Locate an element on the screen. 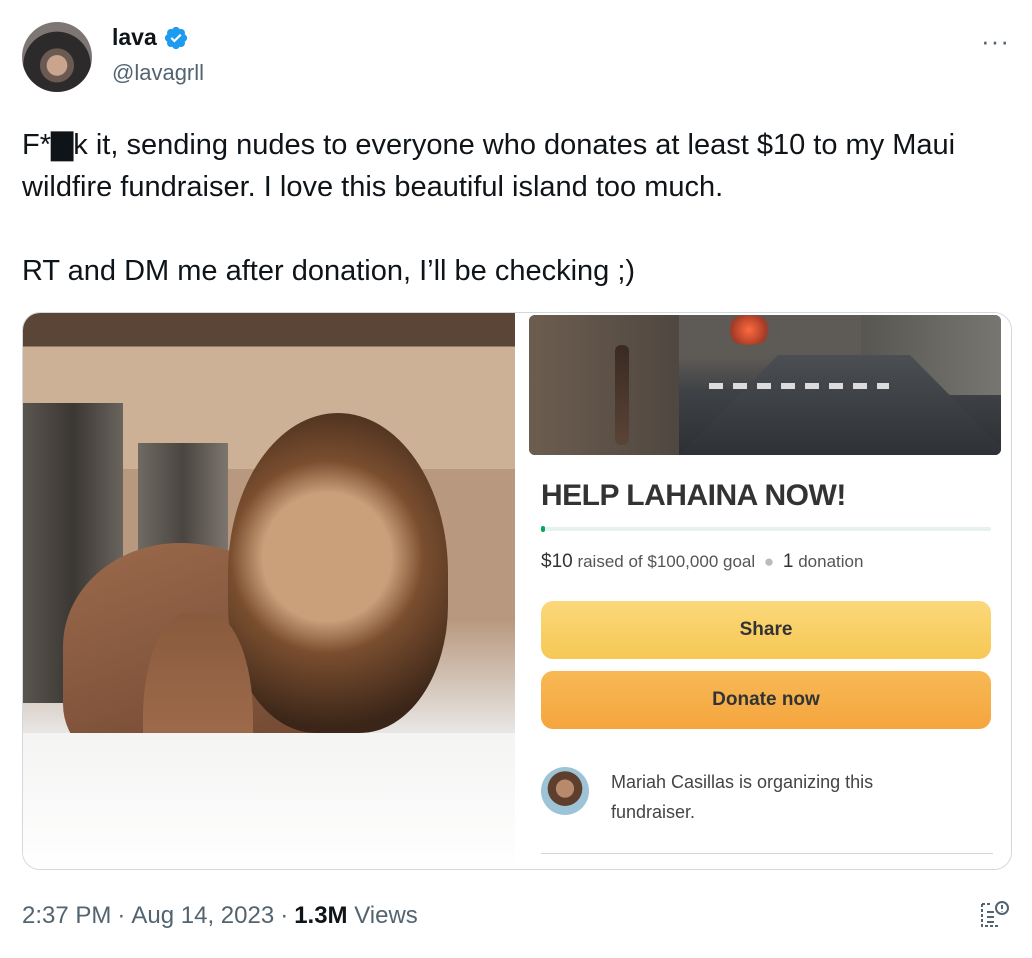  donation-label: donation is located at coordinates (831, 561).